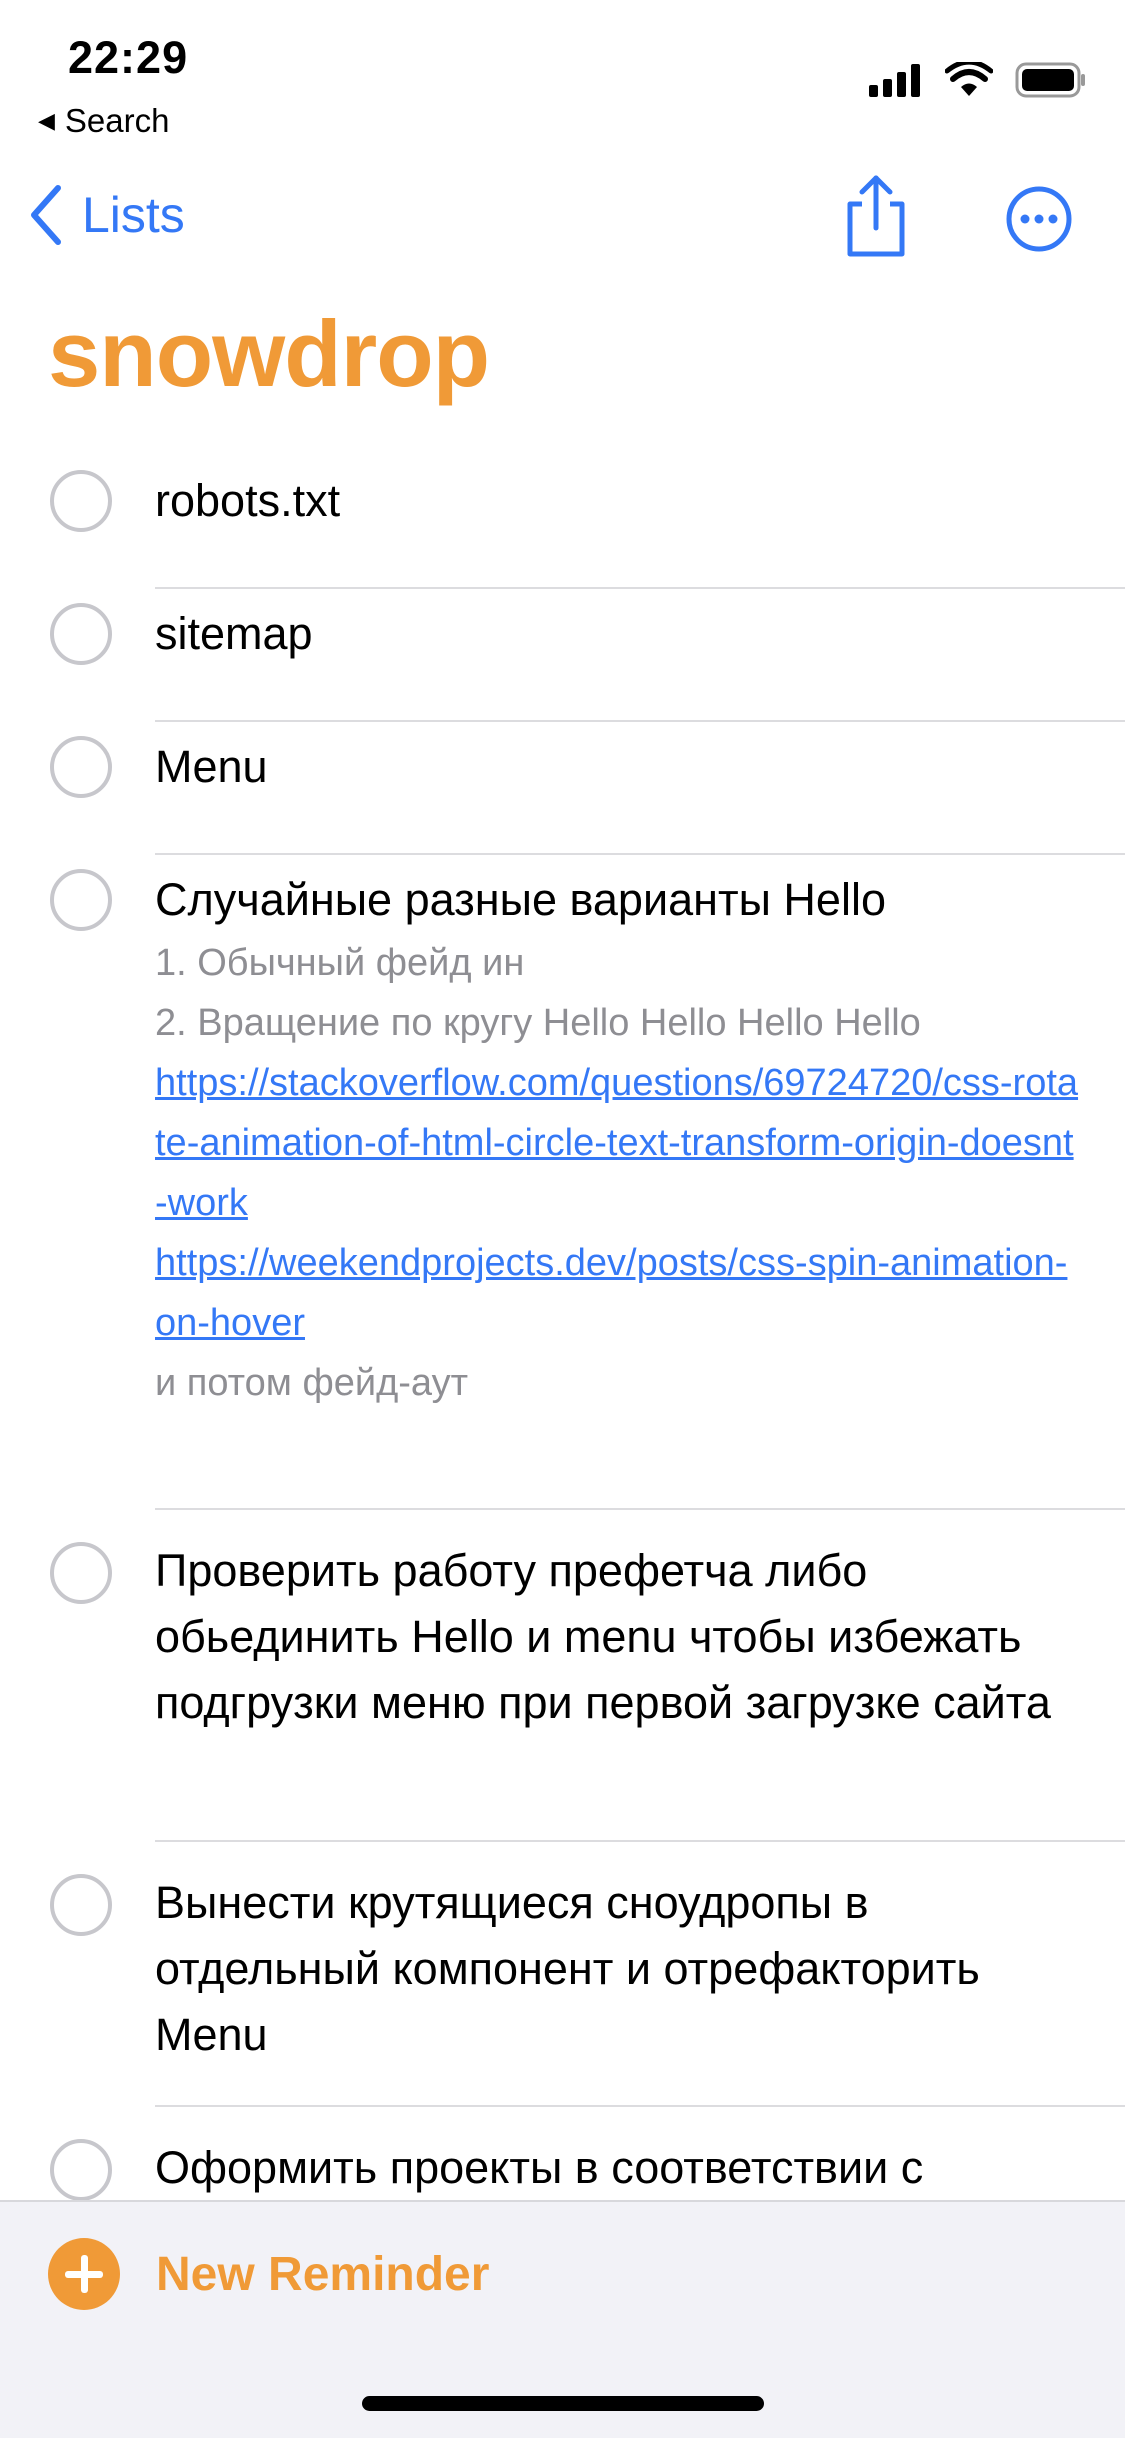 This screenshot has width=1125, height=2438. I want to click on new-reminder-button: New Reminder, so click(268, 2274).